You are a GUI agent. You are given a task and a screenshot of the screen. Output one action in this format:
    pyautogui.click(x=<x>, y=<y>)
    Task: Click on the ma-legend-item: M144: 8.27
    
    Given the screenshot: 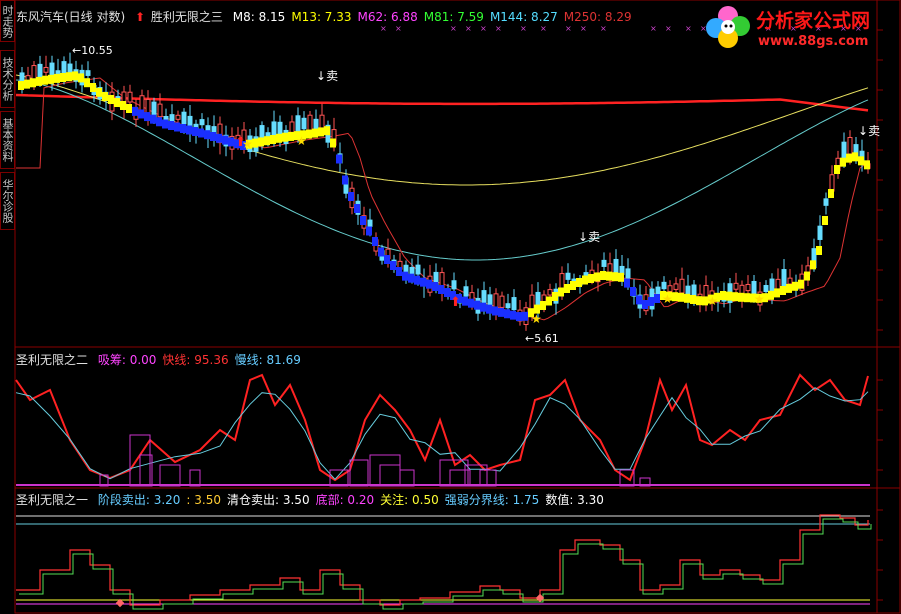 What is the action you would take?
    pyautogui.click(x=523, y=17)
    